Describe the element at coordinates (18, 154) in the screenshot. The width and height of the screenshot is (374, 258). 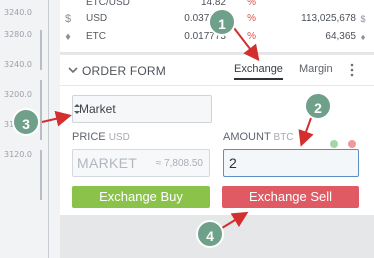
I see `chart-axis-label: 3120.0` at that location.